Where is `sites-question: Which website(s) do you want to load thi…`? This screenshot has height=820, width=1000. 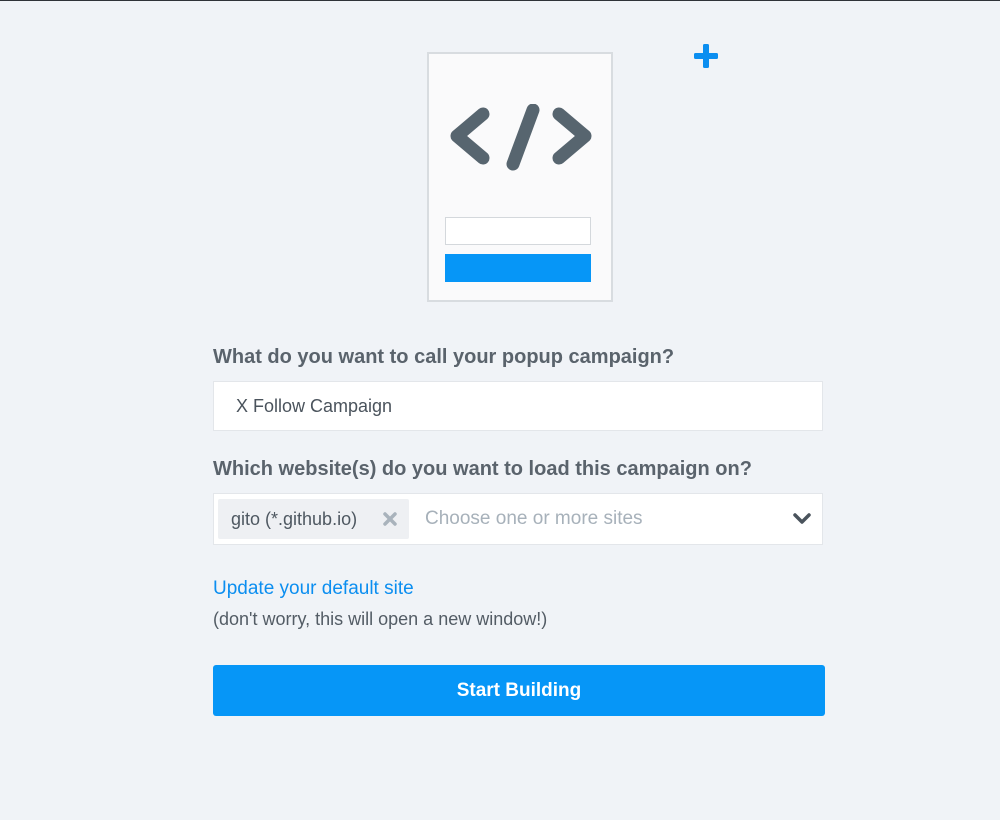 sites-question: Which website(s) do you want to load thi… is located at coordinates (482, 469).